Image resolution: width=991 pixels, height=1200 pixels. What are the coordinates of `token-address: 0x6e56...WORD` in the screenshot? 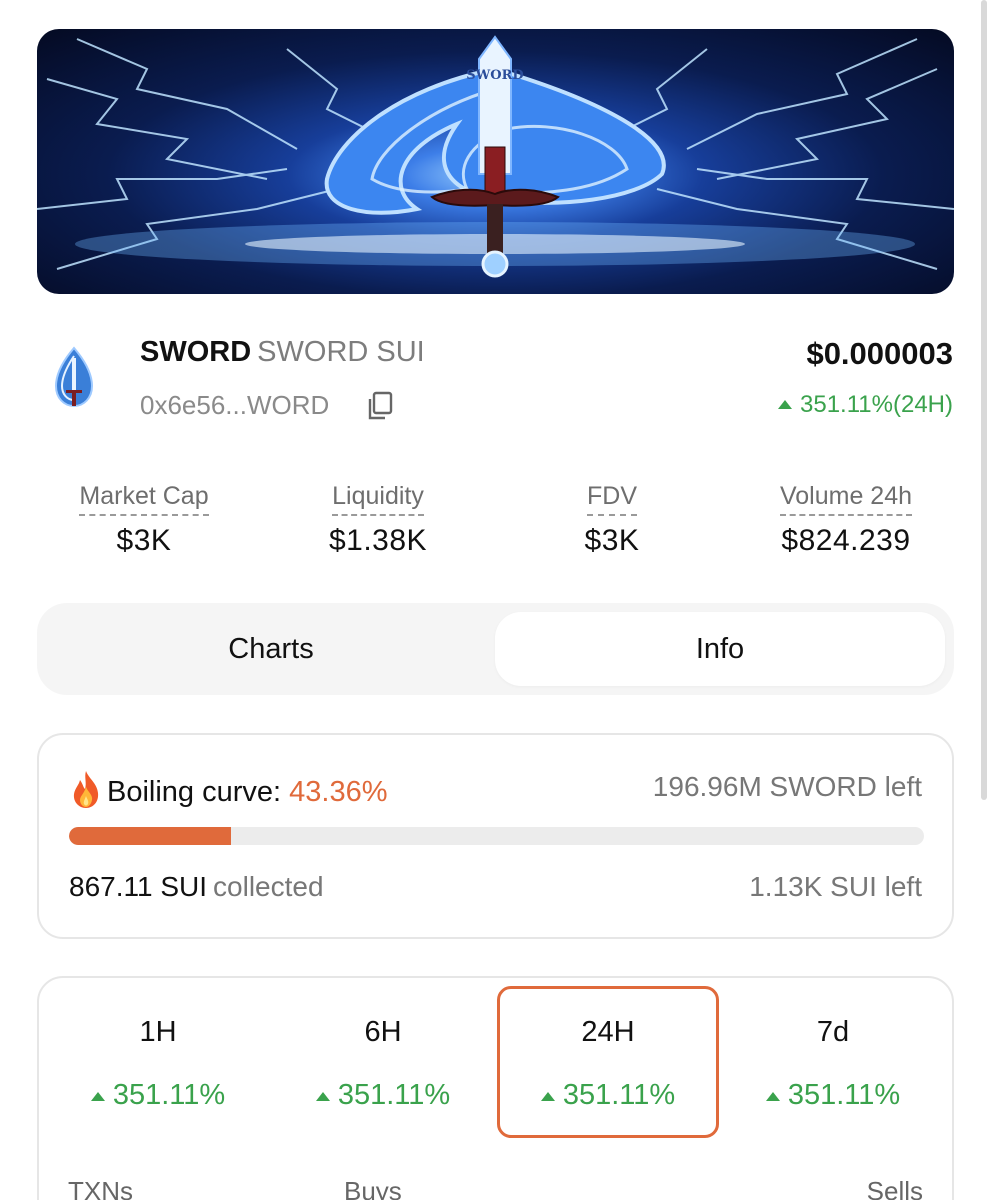 It's located at (235, 405).